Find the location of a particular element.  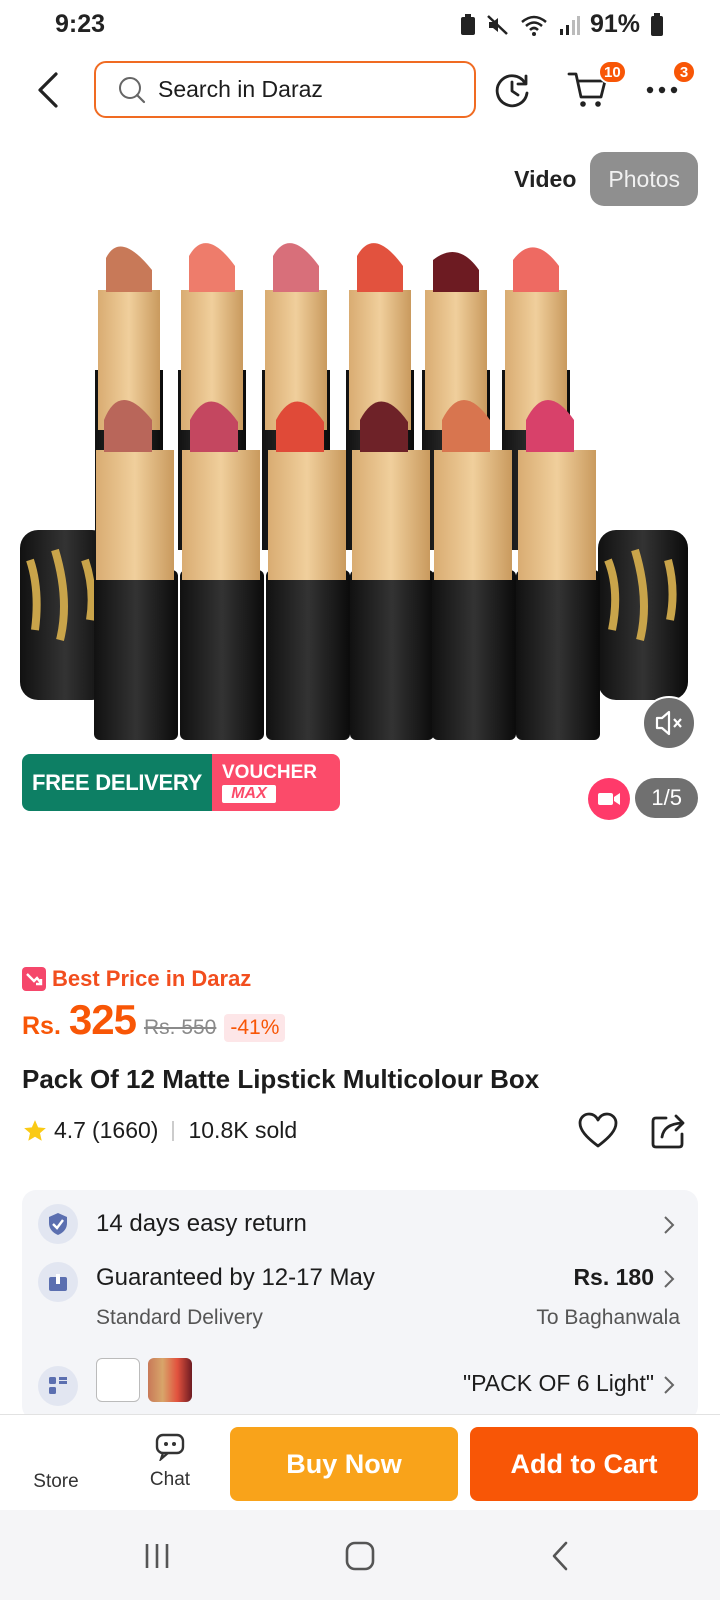

cart-button: 10 is located at coordinates (594, 88).